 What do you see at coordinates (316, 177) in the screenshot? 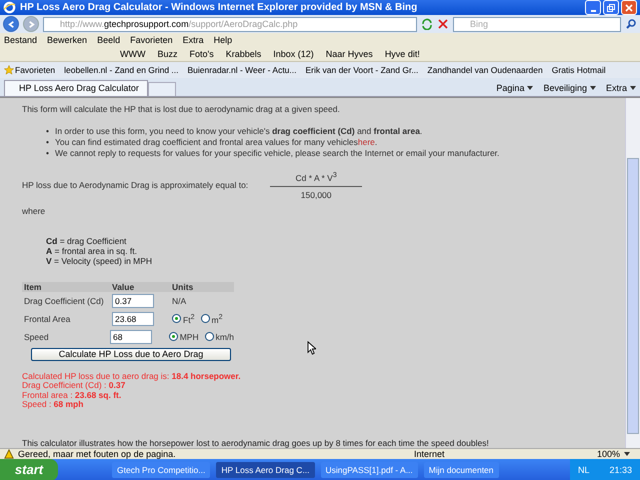
I see `formula-numerator: Cd * A * V$^{3}$` at bounding box center [316, 177].